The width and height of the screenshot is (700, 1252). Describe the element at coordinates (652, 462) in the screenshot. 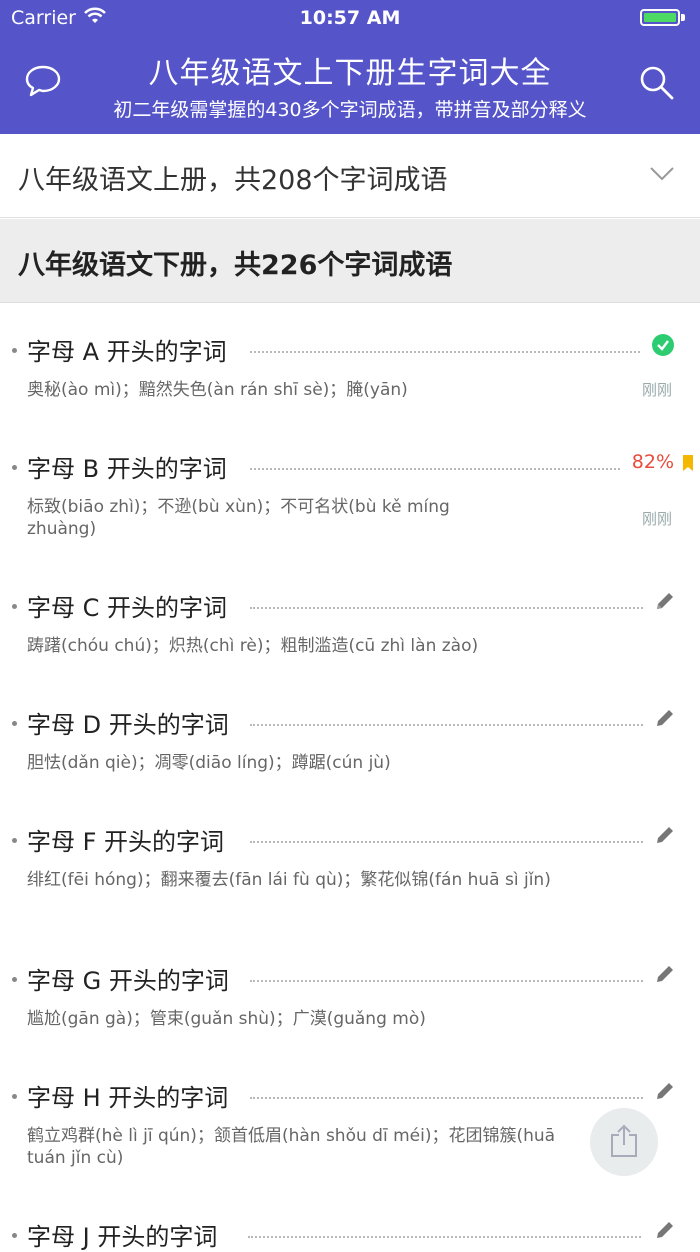

I see `progress-percent: 82%` at that location.